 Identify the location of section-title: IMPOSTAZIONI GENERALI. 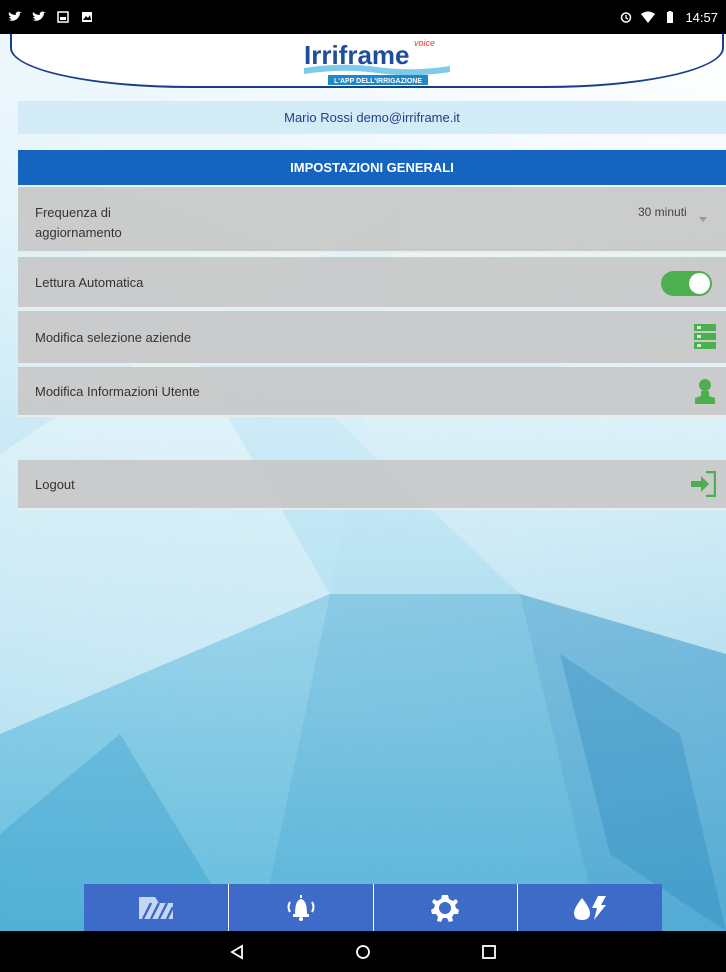
(372, 167).